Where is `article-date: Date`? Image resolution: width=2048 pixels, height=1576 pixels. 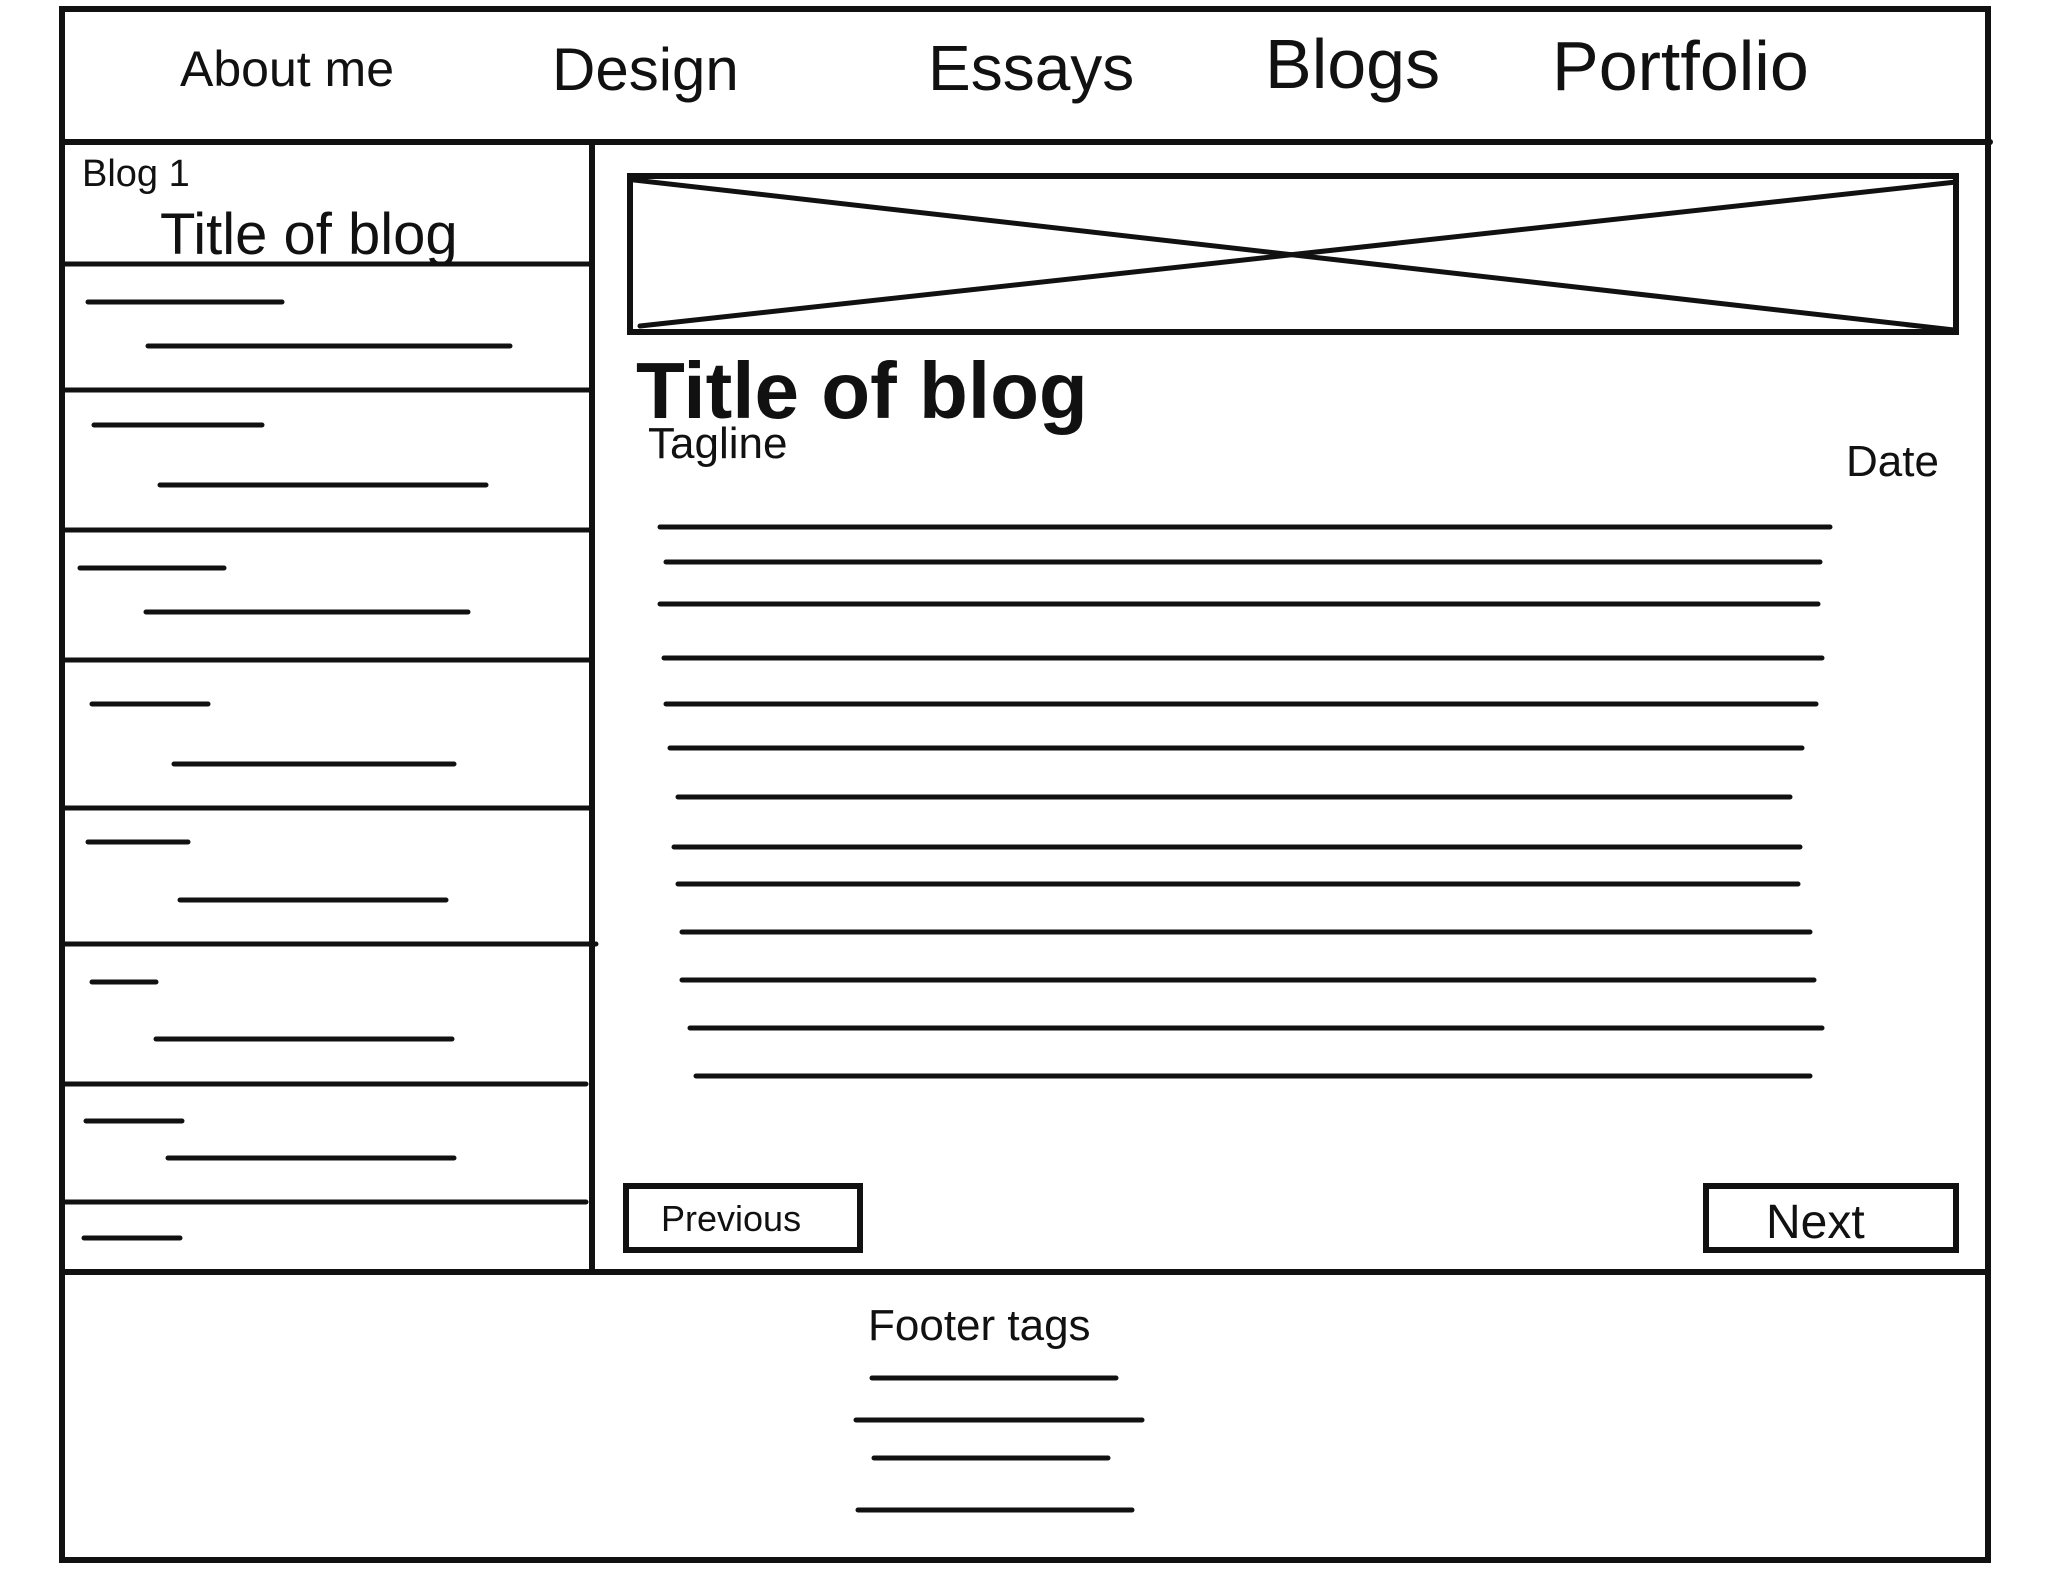 article-date: Date is located at coordinates (1892, 461).